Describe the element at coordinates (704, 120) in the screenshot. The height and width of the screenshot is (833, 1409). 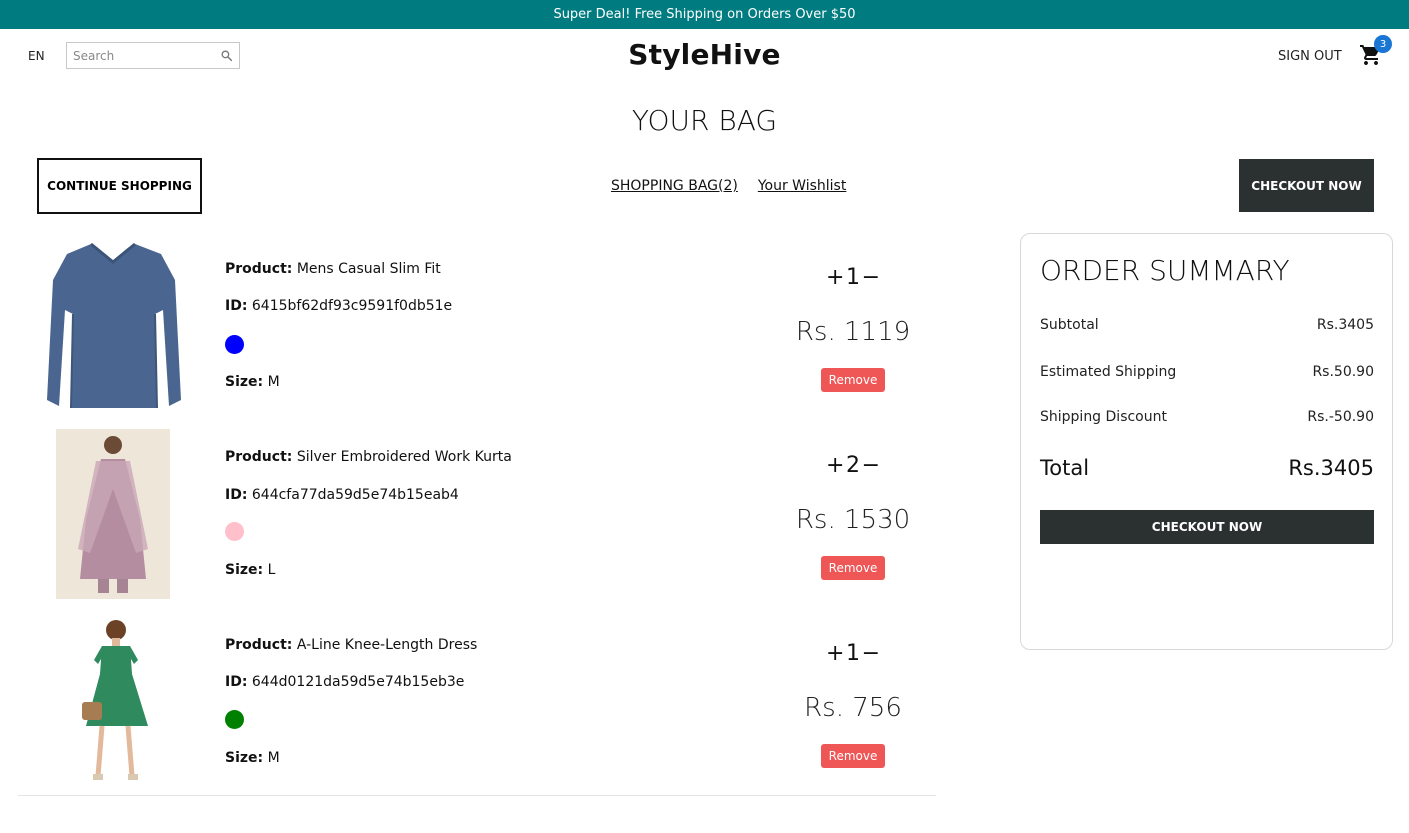
I see `page-title: YOUR BAG` at that location.